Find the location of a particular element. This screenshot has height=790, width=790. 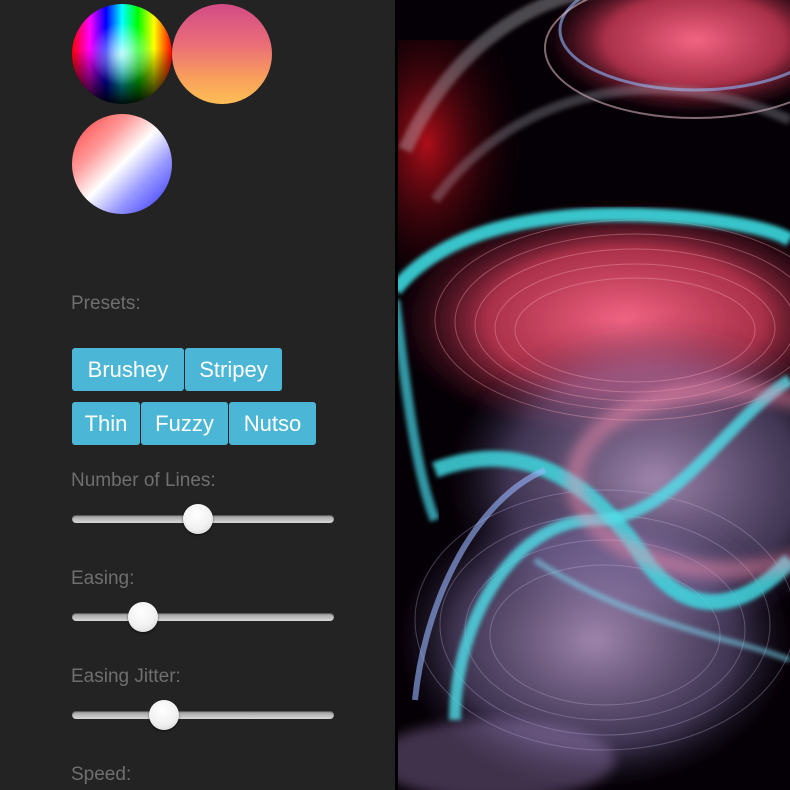

rainbow-palette-swatch is located at coordinates (122, 54).